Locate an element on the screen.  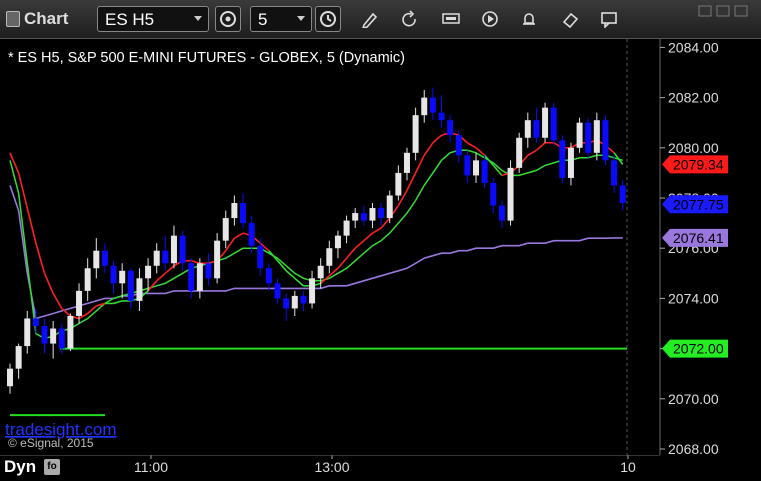
y-tick-label: 2082.00 is located at coordinates (693, 98).